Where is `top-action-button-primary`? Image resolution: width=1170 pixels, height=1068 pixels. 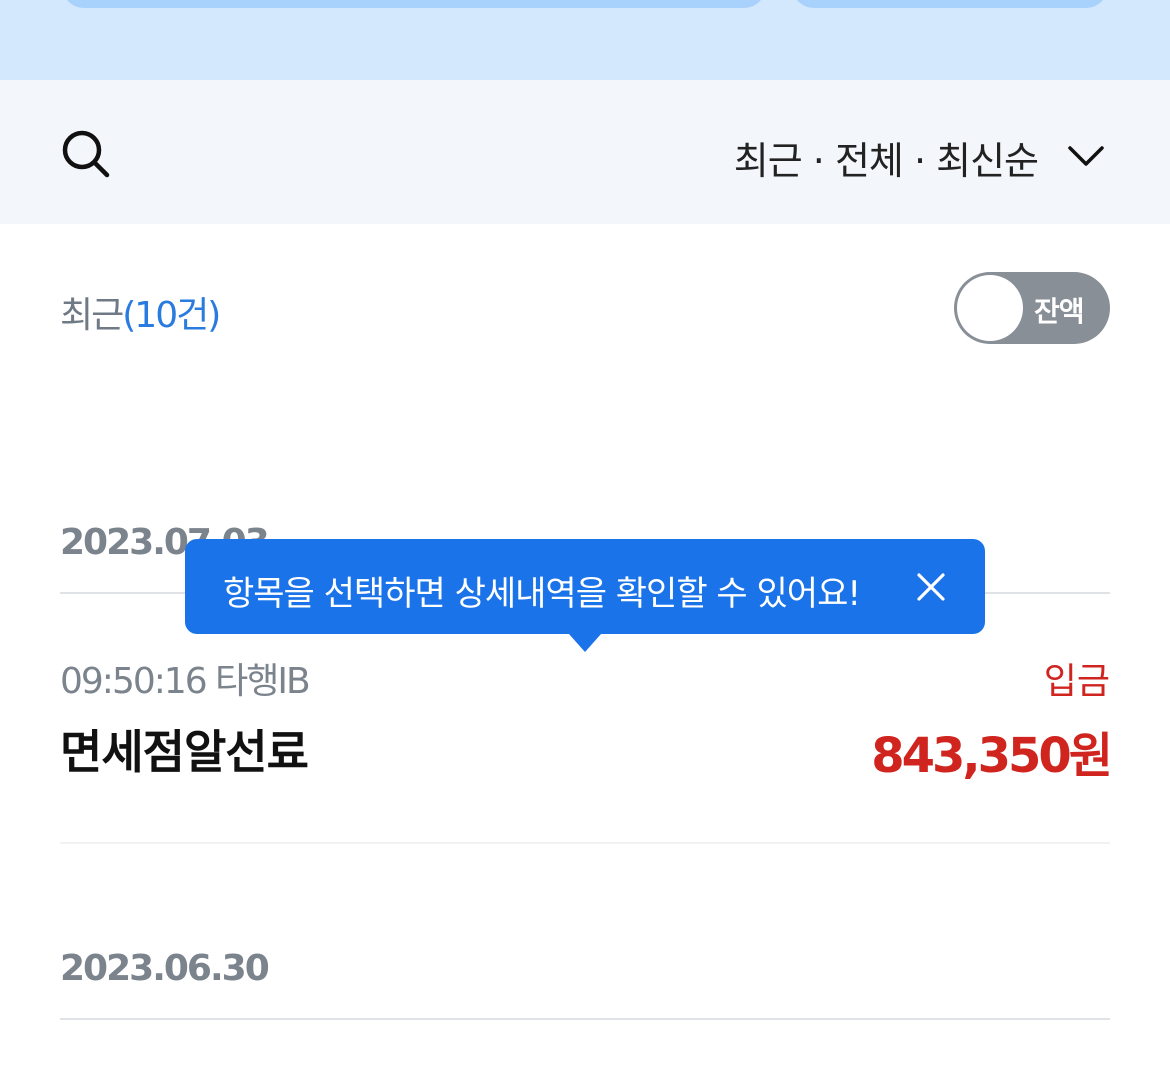
top-action-button-primary is located at coordinates (414, 4).